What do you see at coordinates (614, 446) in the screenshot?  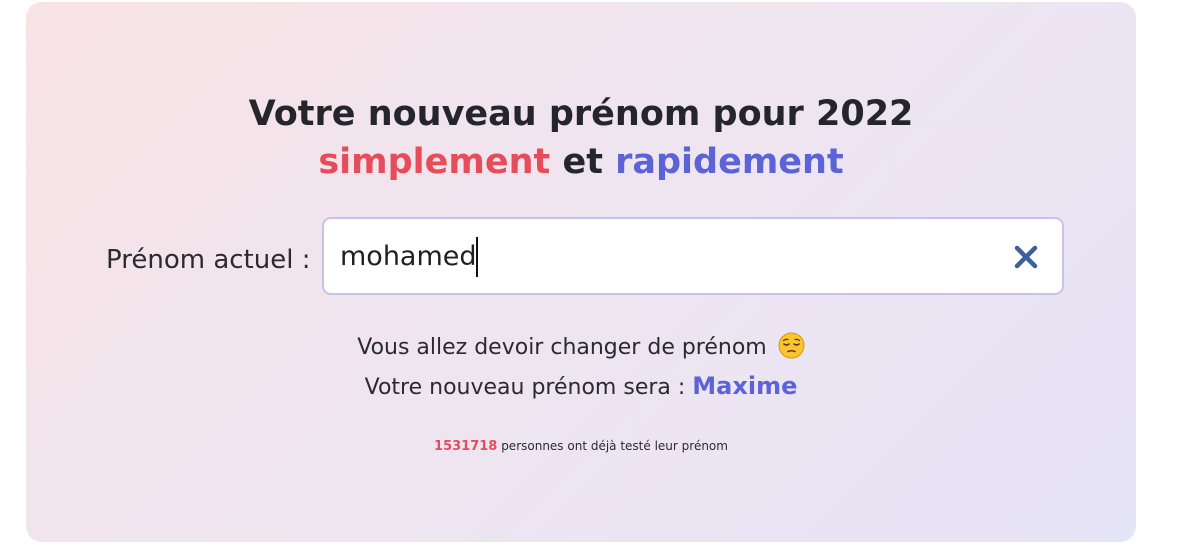 I see `tested-count-suffix: personnes ont déjà testé leur prénom` at bounding box center [614, 446].